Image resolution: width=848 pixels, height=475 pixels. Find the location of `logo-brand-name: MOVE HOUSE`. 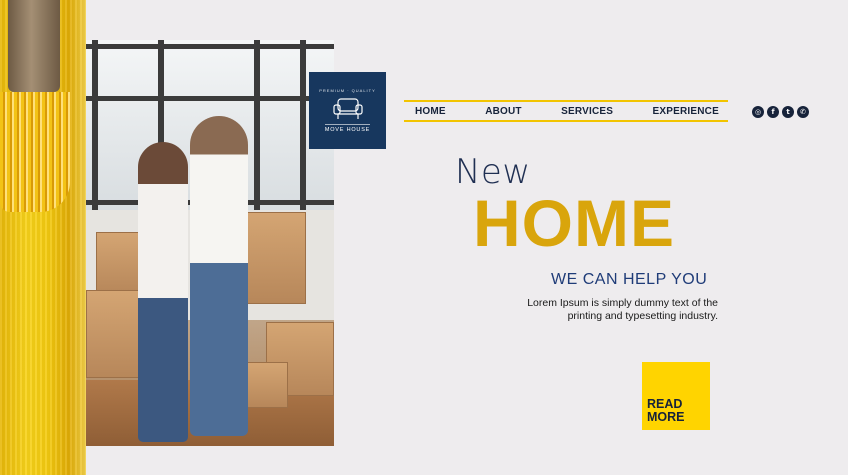

logo-brand-name: MOVE HOUSE is located at coordinates (347, 128).